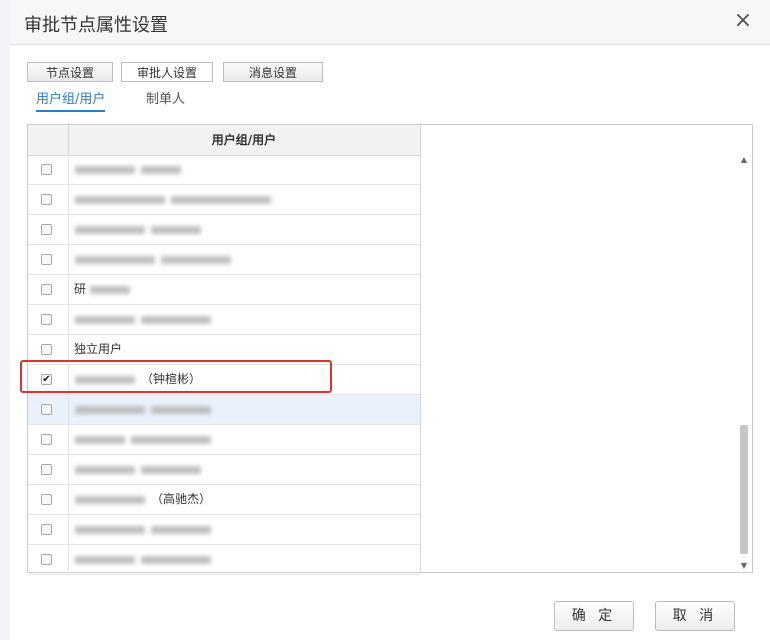  I want to click on confirm-button: 确 定, so click(594, 616).